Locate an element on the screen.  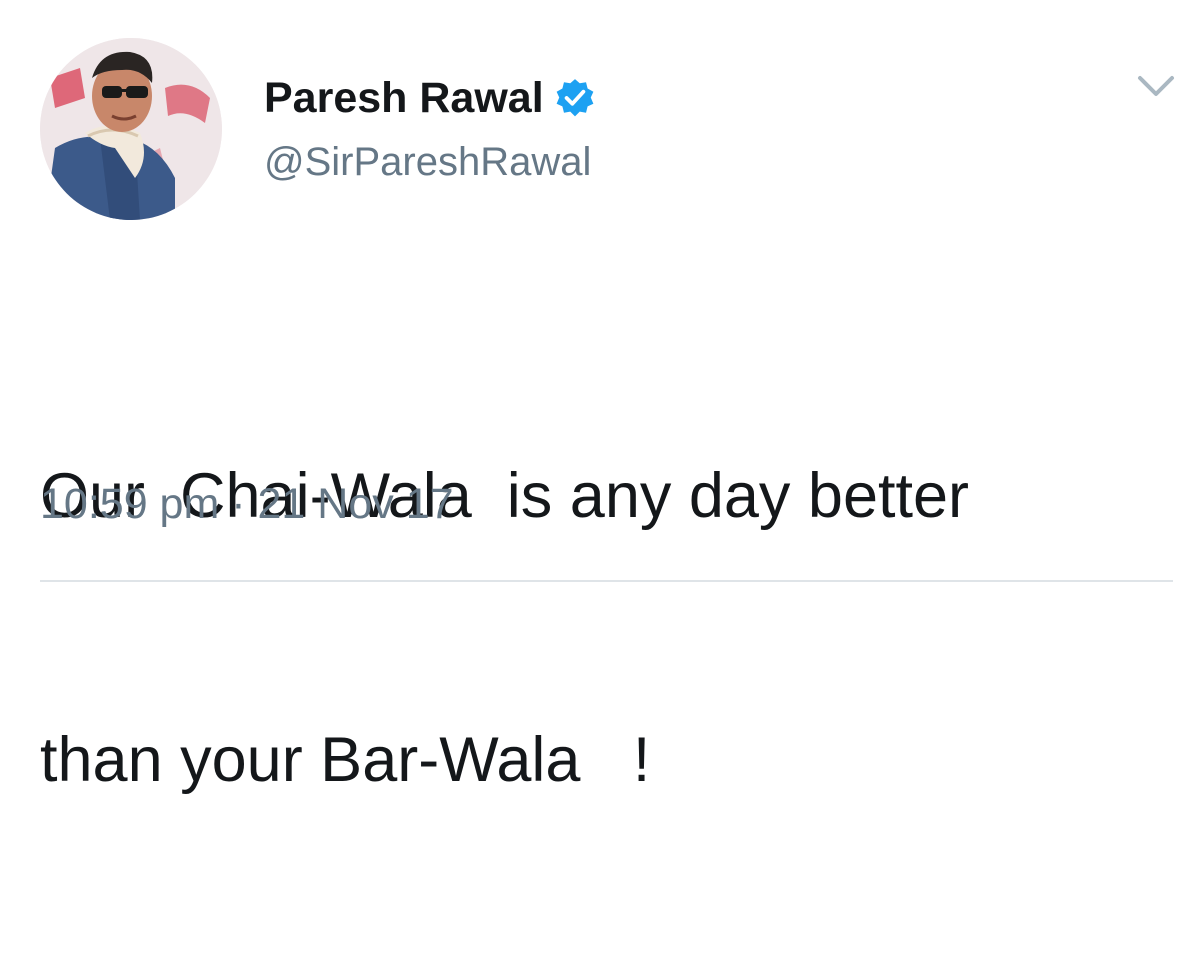
profile-photo-icon is located at coordinates (131, 129).